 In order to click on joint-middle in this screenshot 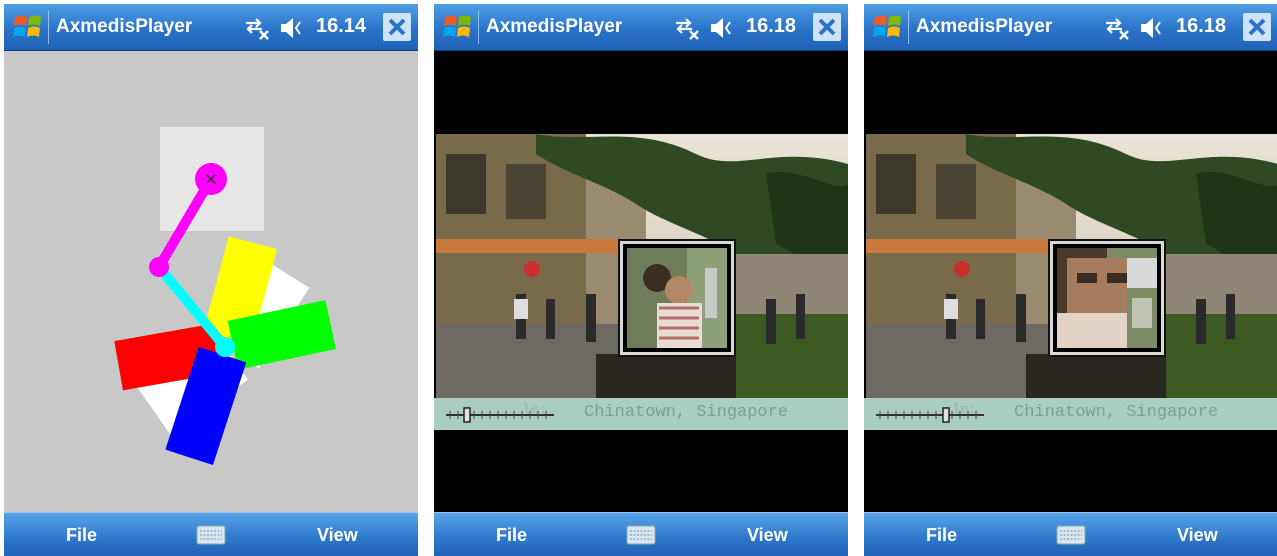, I will do `click(159, 267)`.